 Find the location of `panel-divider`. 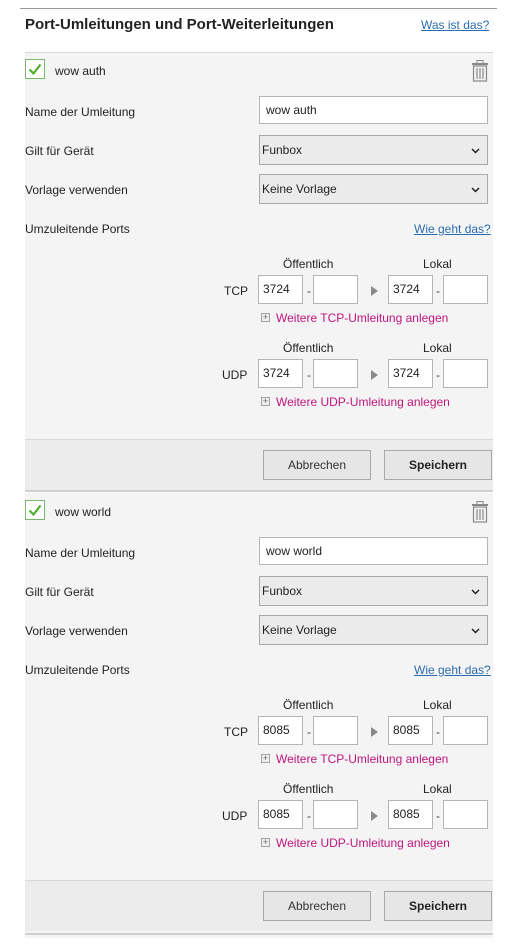

panel-divider is located at coordinates (259, 52).